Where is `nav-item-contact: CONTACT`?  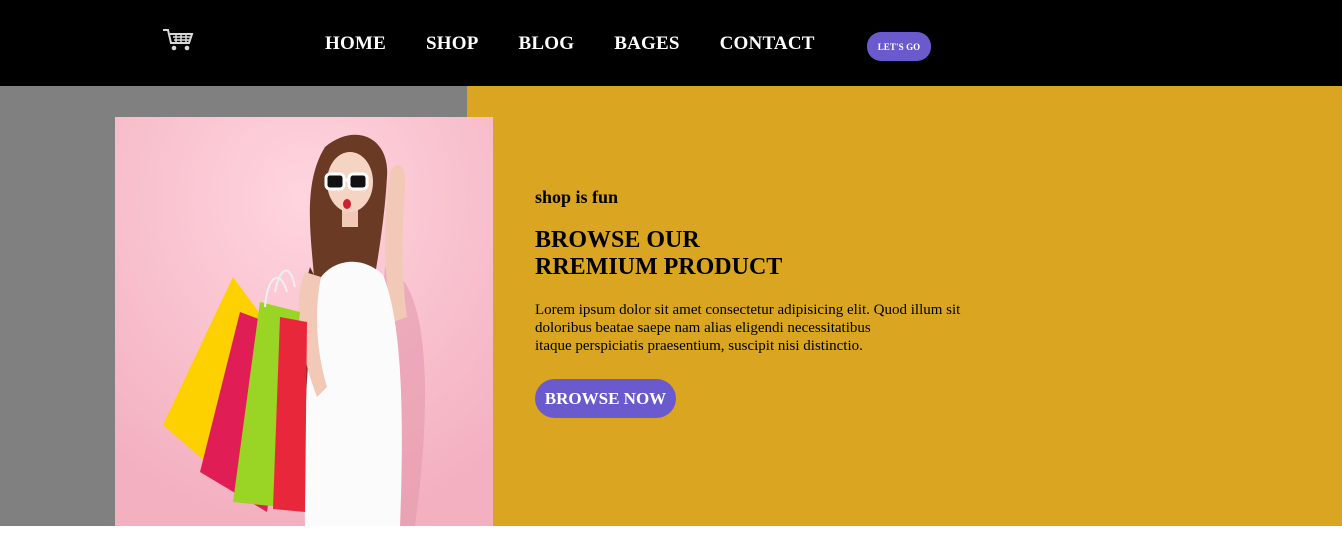 nav-item-contact: CONTACT is located at coordinates (767, 44).